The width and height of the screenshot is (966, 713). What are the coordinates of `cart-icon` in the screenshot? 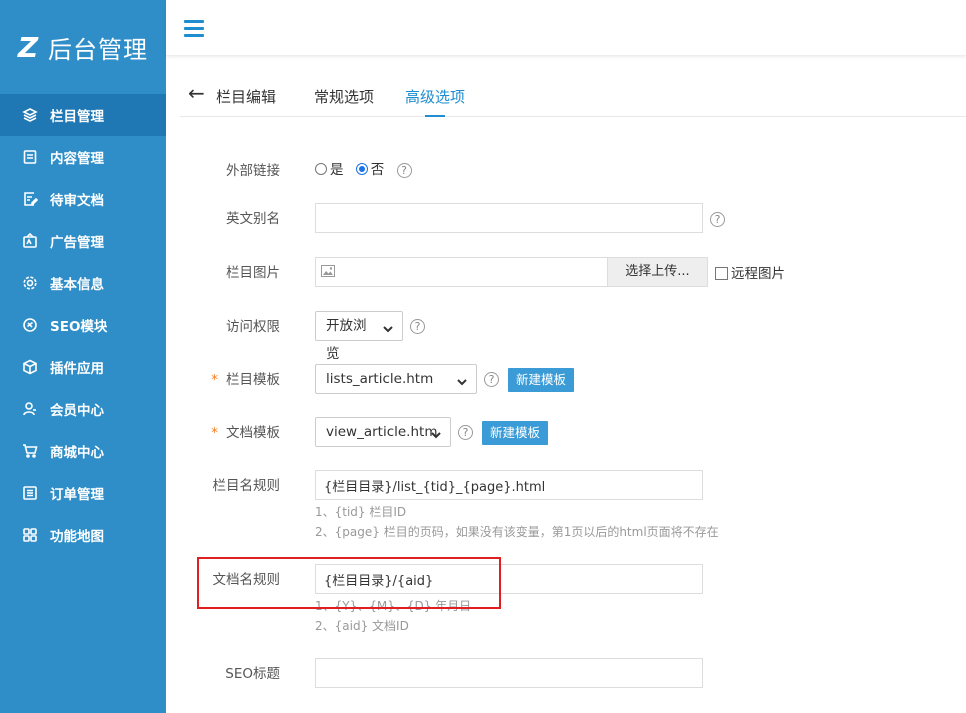 It's located at (30, 451).